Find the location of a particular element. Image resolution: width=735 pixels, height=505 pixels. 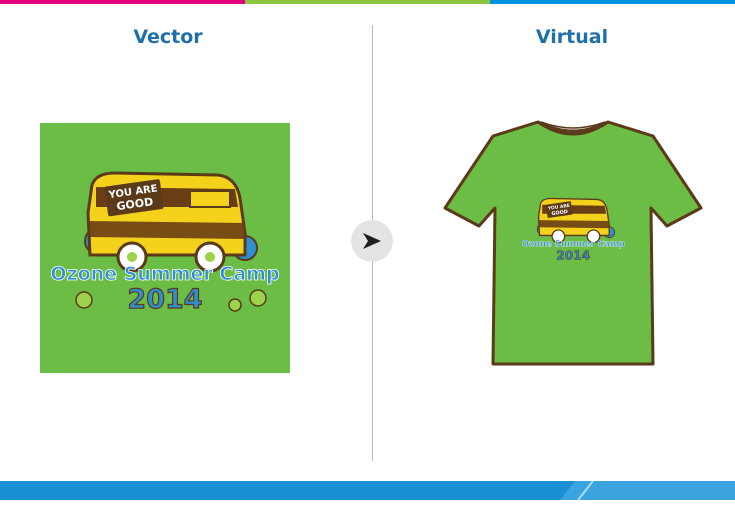

arrow-right-icon is located at coordinates (372, 241).